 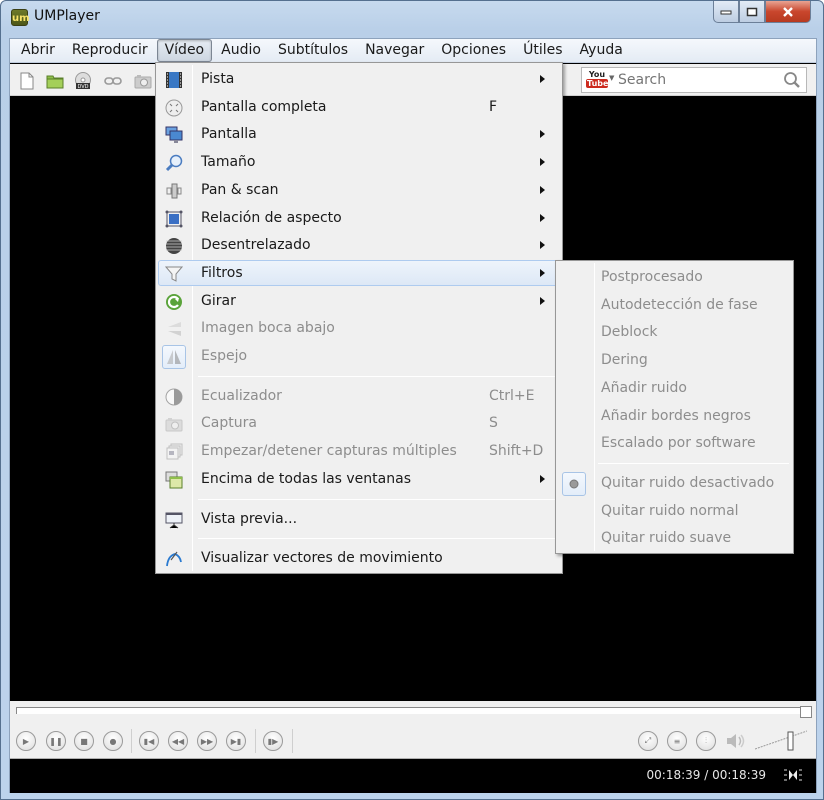 I want to click on volume-slider-handle, so click(x=790, y=741).